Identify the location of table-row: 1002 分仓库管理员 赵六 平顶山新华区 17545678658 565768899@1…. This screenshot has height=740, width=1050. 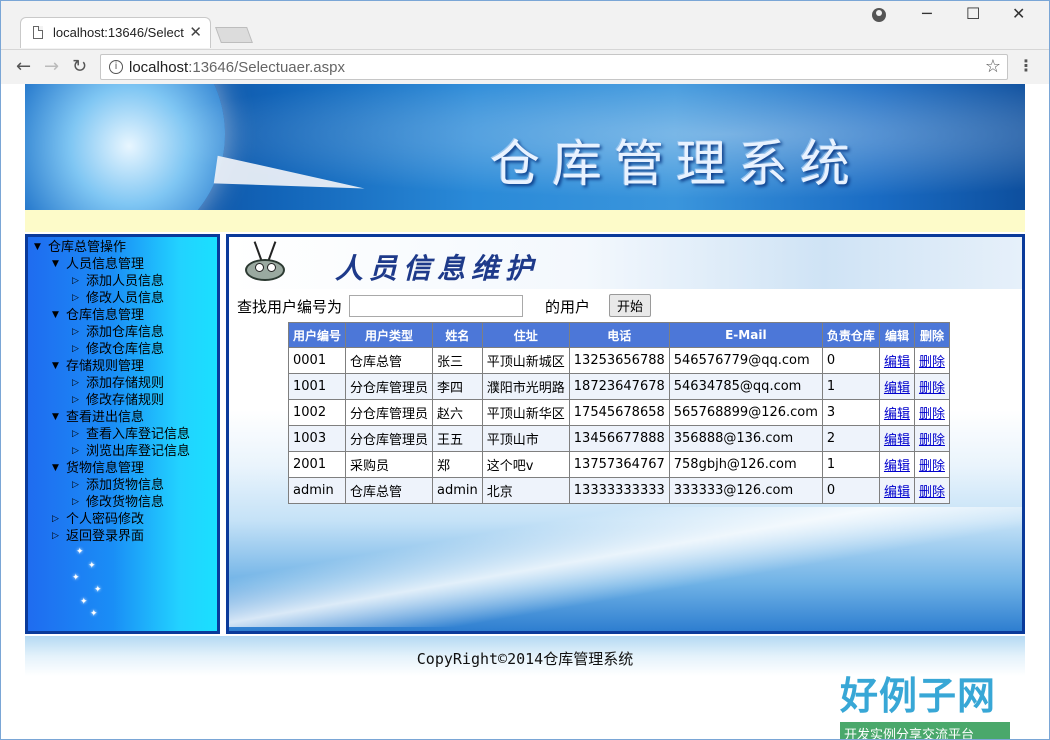
(618, 412).